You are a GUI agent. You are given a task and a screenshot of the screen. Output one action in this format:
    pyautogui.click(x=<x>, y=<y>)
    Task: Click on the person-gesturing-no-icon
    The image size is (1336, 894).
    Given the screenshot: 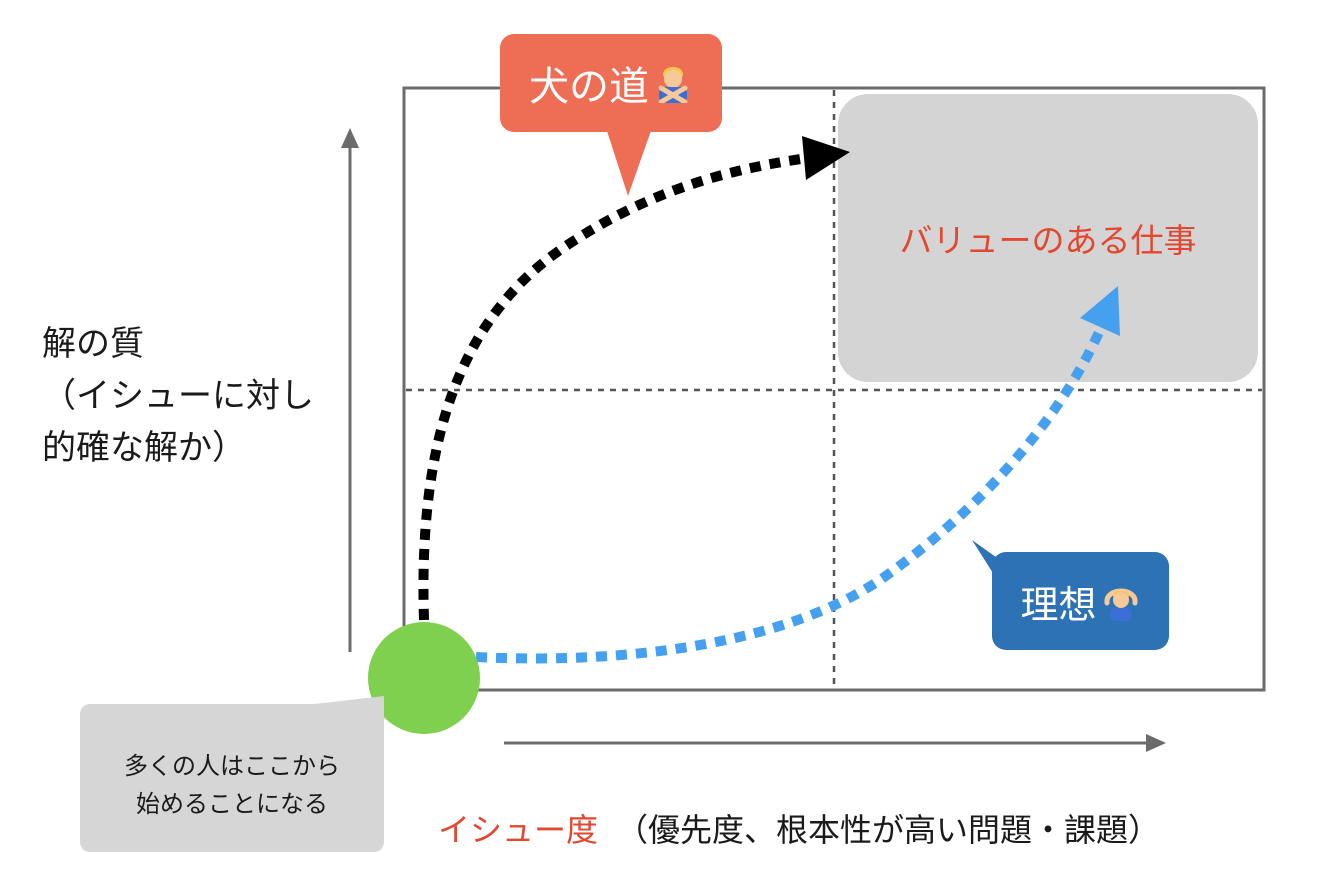 What is the action you would take?
    pyautogui.click(x=673, y=85)
    